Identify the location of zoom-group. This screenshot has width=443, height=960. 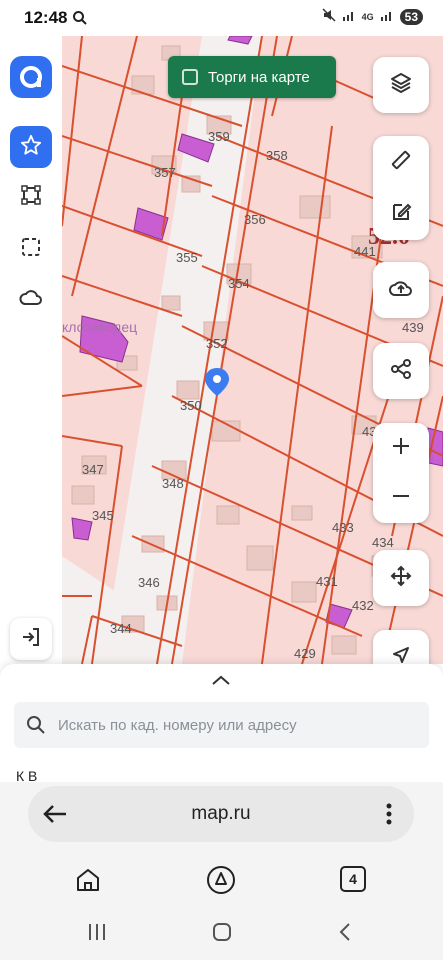
(401, 473).